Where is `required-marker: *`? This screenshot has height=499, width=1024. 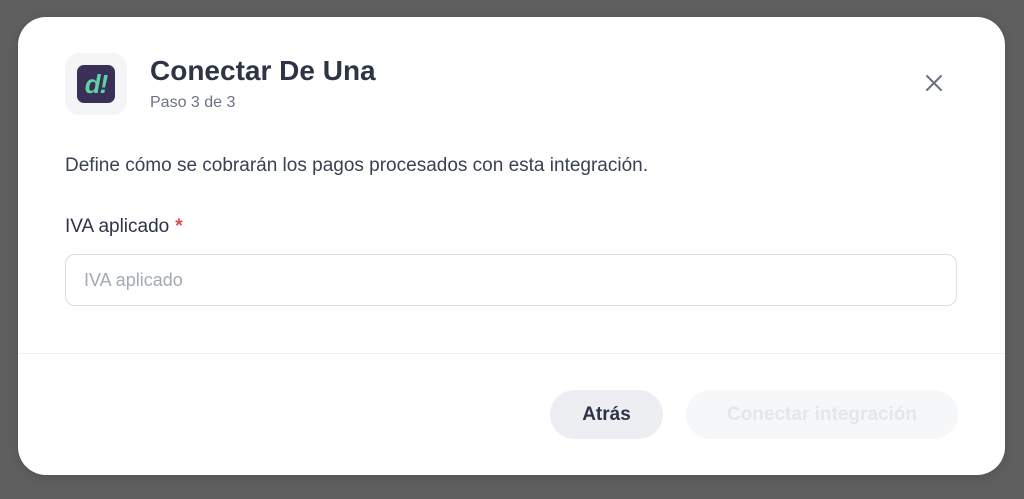
required-marker: * is located at coordinates (179, 226).